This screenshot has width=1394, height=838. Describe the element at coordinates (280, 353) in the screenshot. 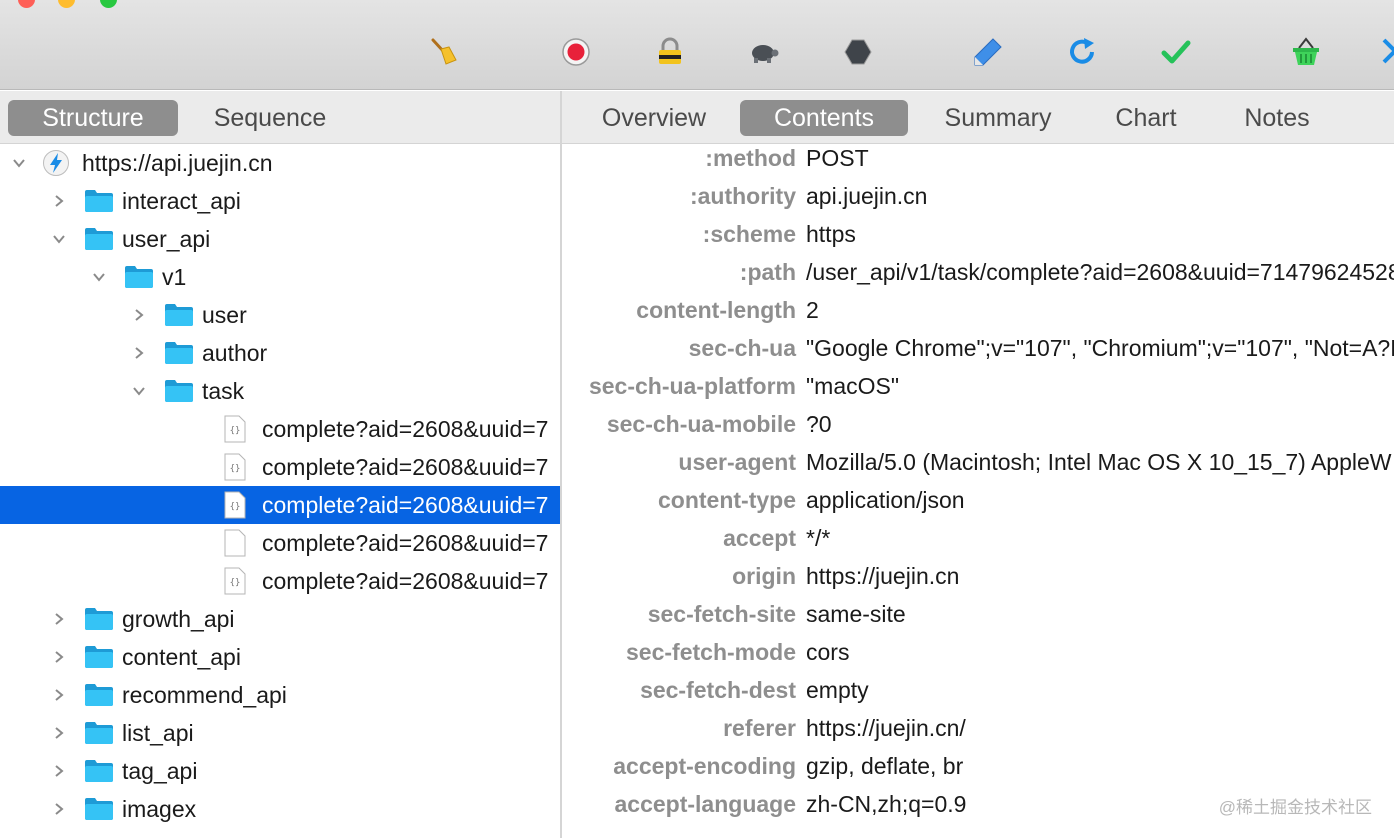

I see `tree-folder-row: author` at that location.